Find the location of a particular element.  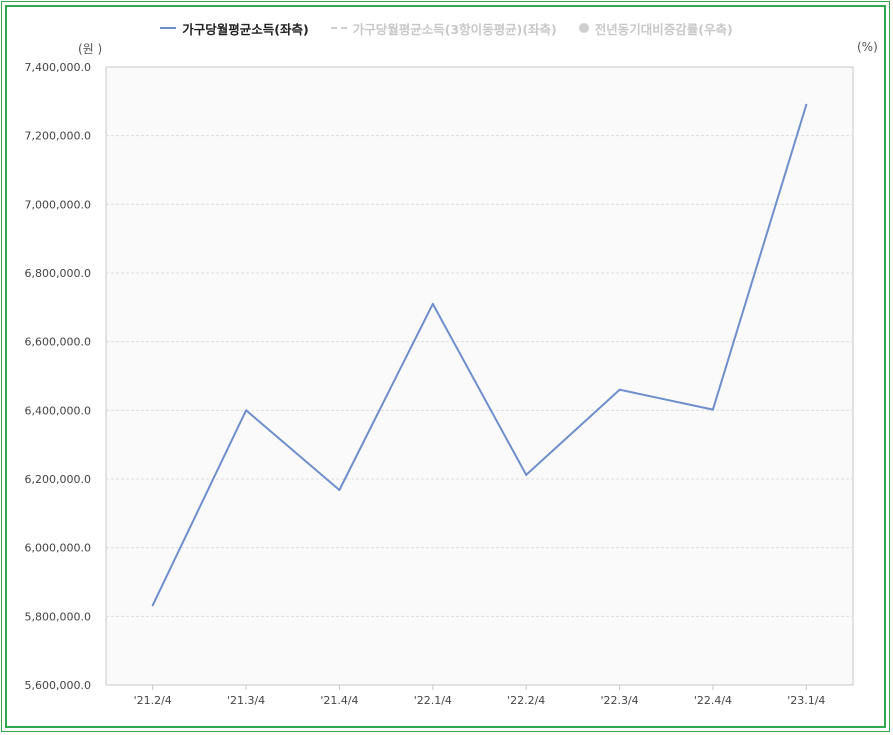

y-tick-label: 6,800,000.0 is located at coordinates (58, 273).